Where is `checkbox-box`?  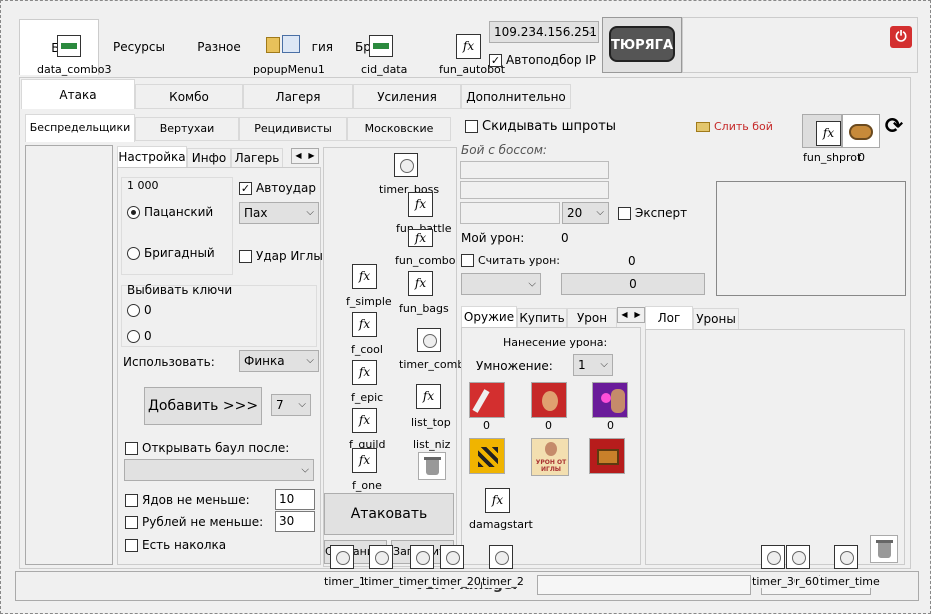 checkbox-box is located at coordinates (131, 448).